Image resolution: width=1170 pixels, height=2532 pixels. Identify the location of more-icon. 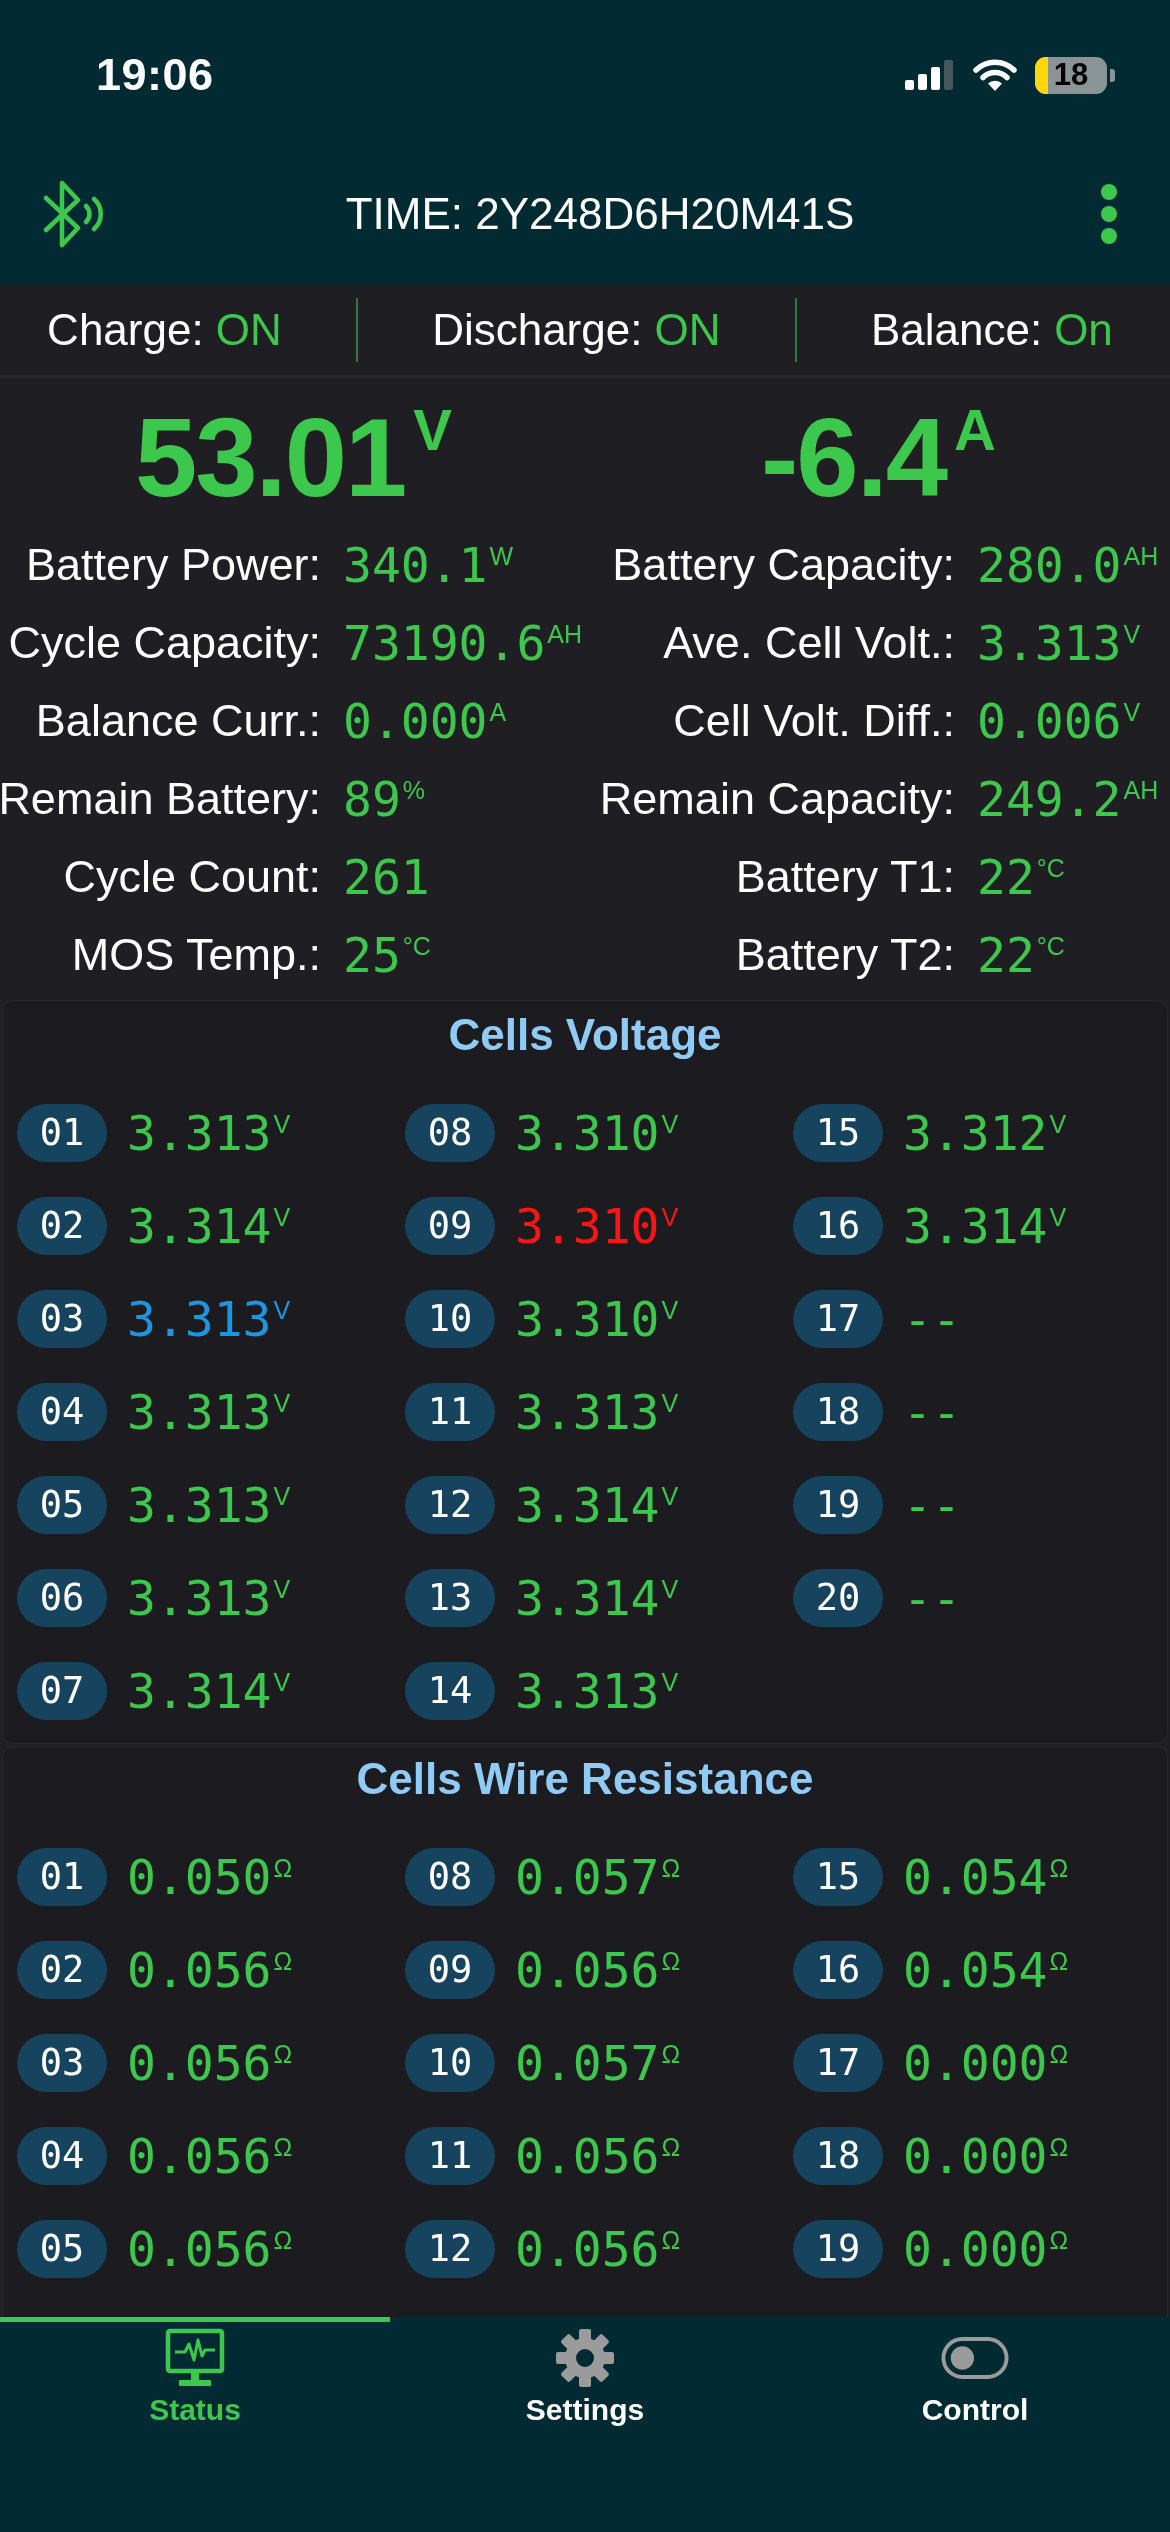
(1109, 213).